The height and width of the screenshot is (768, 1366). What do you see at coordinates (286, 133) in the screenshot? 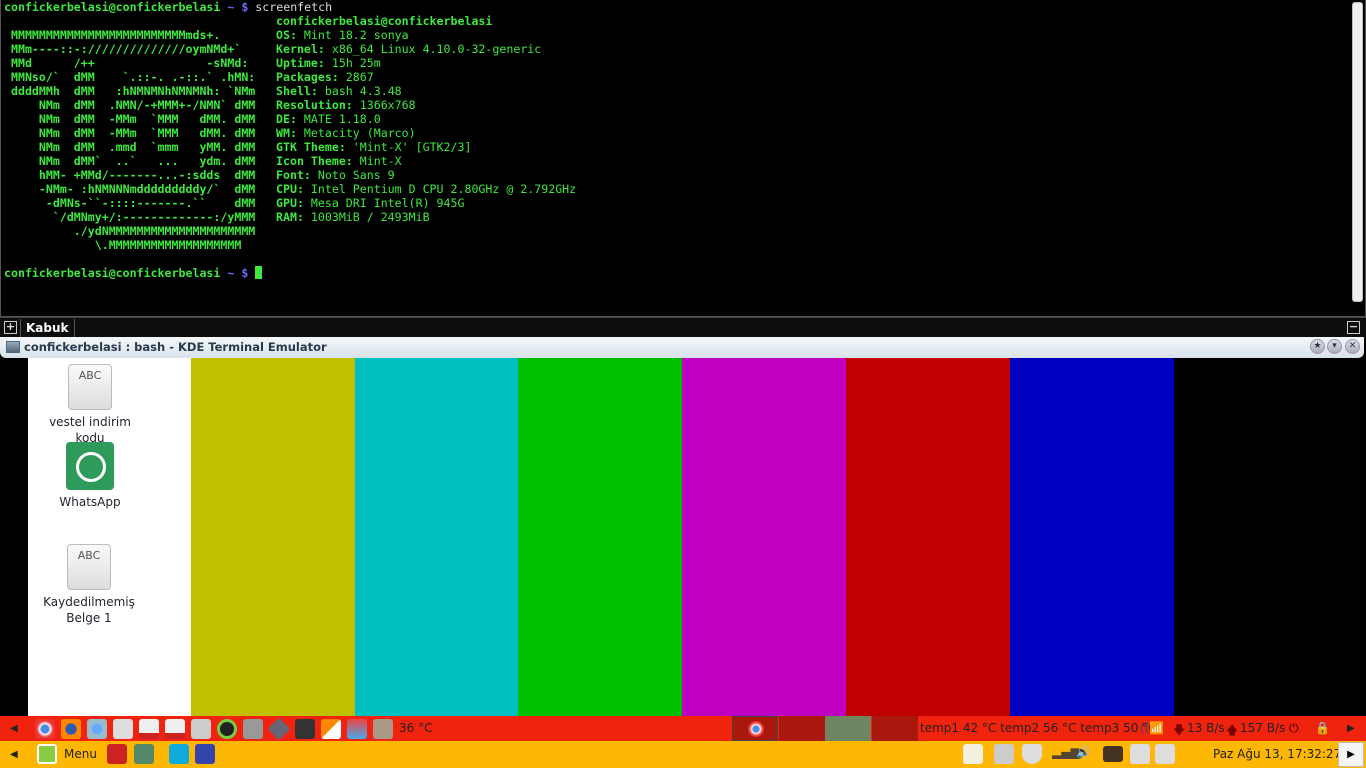
I see `info-key: WM:` at bounding box center [286, 133].